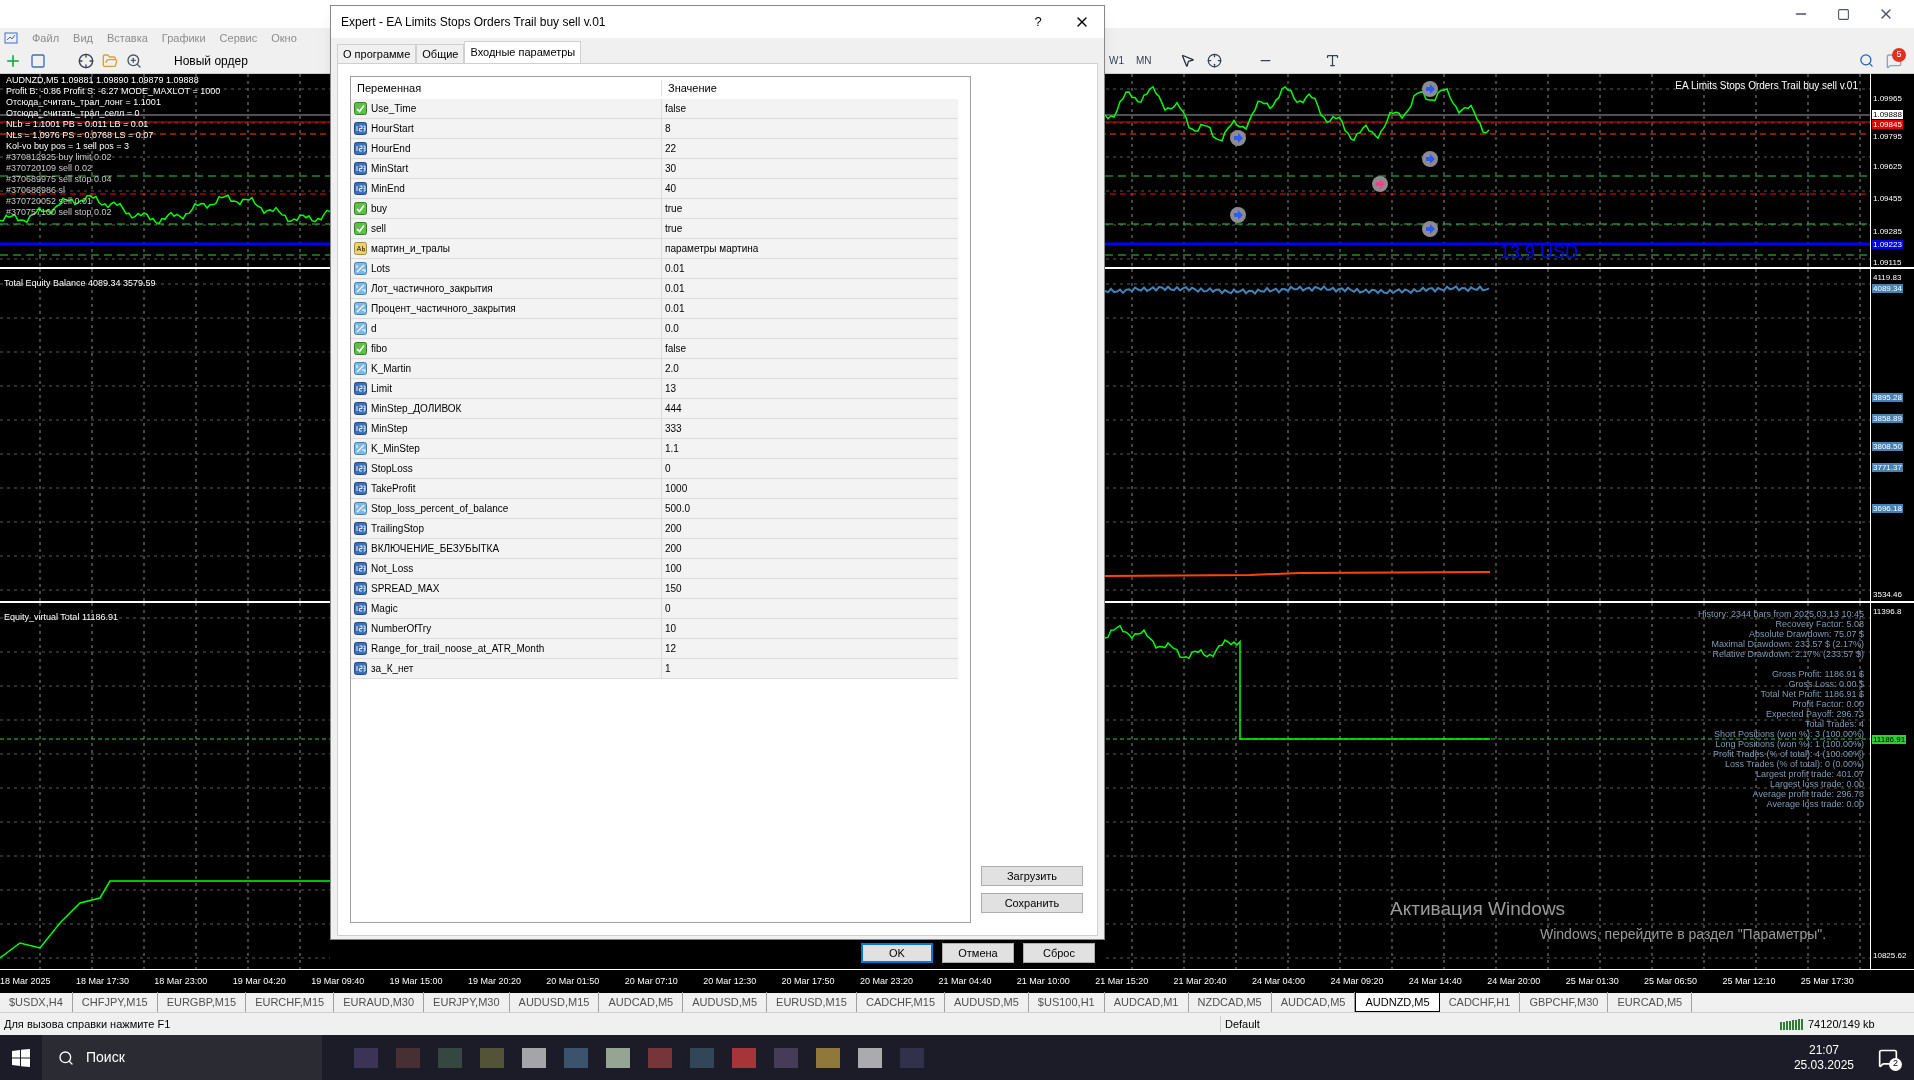 This screenshot has height=1080, width=1914. I want to click on parameter-value: 1.1, so click(670, 448).